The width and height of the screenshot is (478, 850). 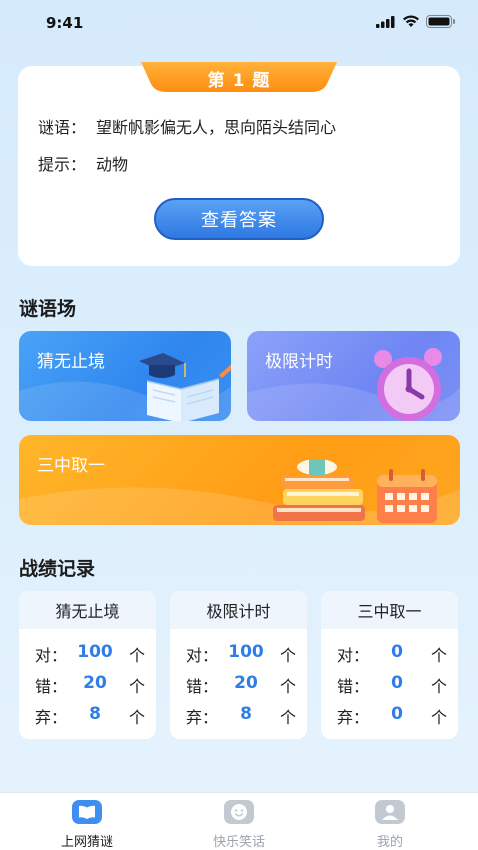 I want to click on question-number-tab: 第 1 题, so click(x=239, y=77).